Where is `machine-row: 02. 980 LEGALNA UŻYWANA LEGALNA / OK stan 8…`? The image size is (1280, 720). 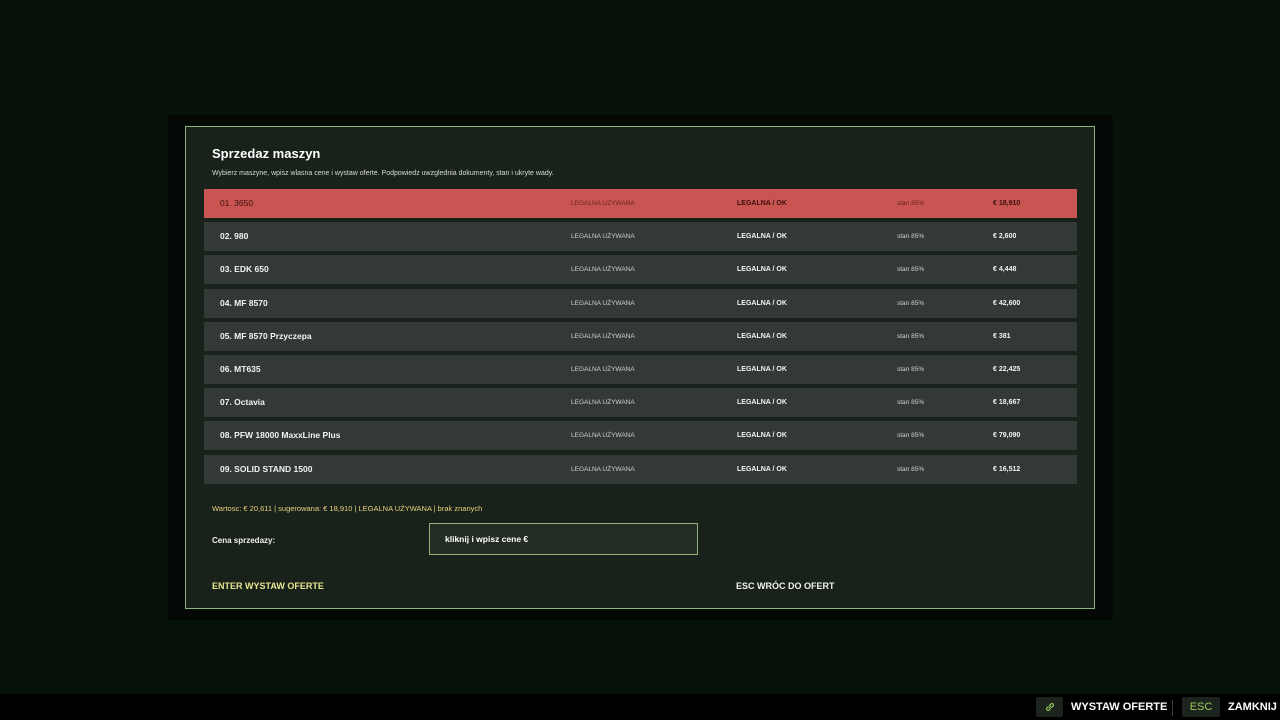
machine-row: 02. 980 LEGALNA UŻYWANA LEGALNA / OK stan 8… is located at coordinates (640, 237).